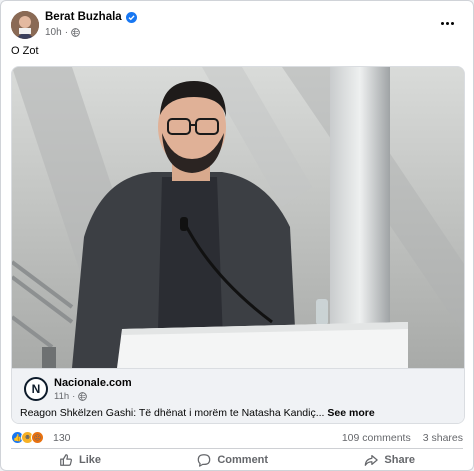  Describe the element at coordinates (237, 26) in the screenshot. I see `post-header: Berat Buzhala 10h ·` at that location.